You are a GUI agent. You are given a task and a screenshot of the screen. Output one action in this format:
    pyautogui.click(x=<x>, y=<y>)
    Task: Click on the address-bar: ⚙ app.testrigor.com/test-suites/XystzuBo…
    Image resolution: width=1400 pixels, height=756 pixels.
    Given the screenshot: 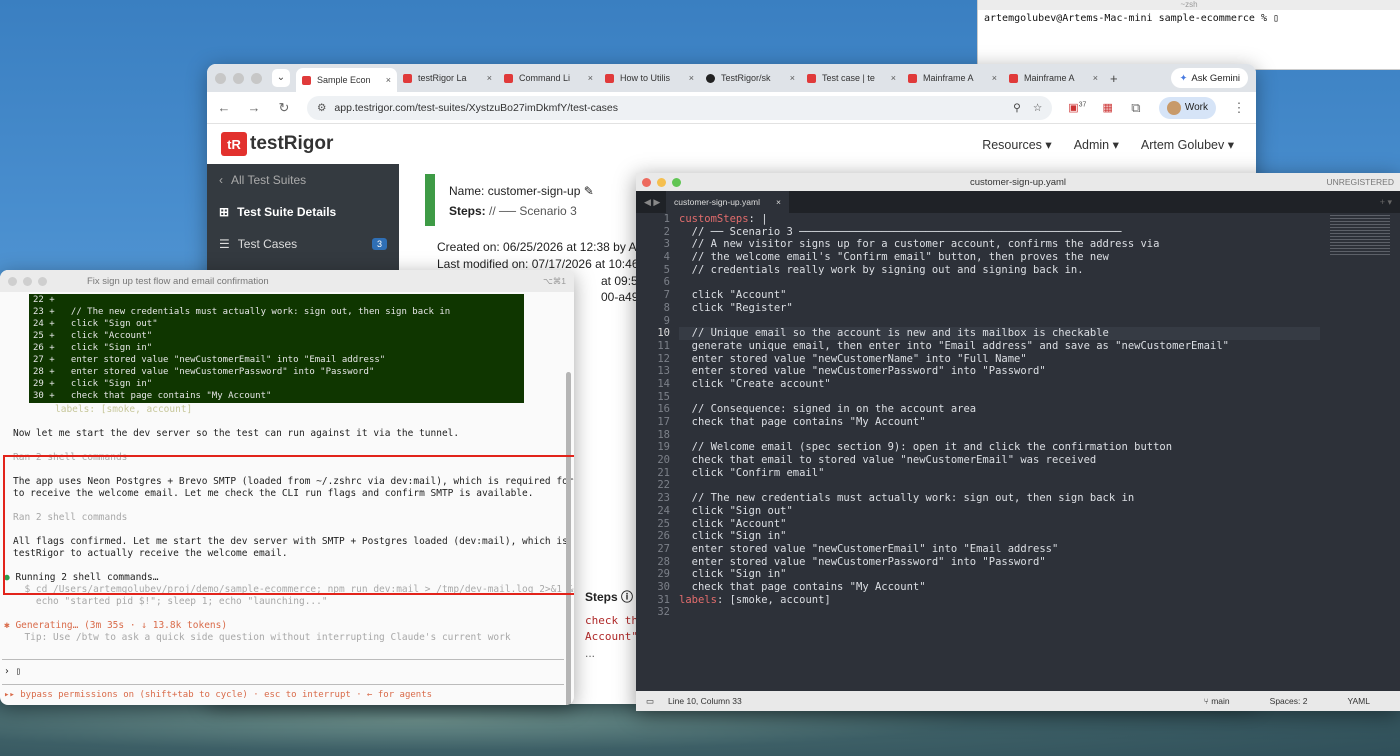 What is the action you would take?
    pyautogui.click(x=680, y=107)
    